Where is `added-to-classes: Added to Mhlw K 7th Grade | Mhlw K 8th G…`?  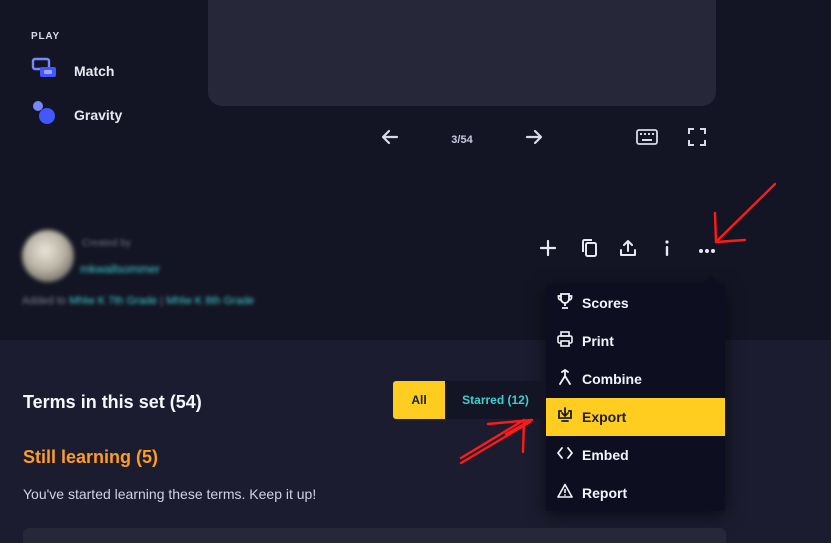
added-to-classes: Added to Mhlw K 7th Grade | Mhlw K 8th G… is located at coordinates (138, 301).